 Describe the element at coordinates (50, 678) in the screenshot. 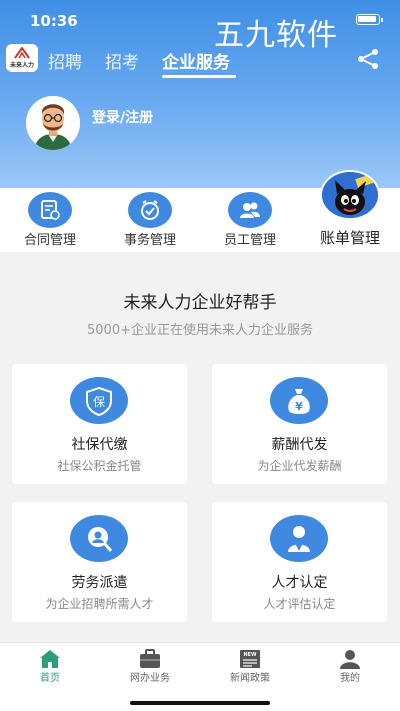

I see `tab-label: 首页` at that location.